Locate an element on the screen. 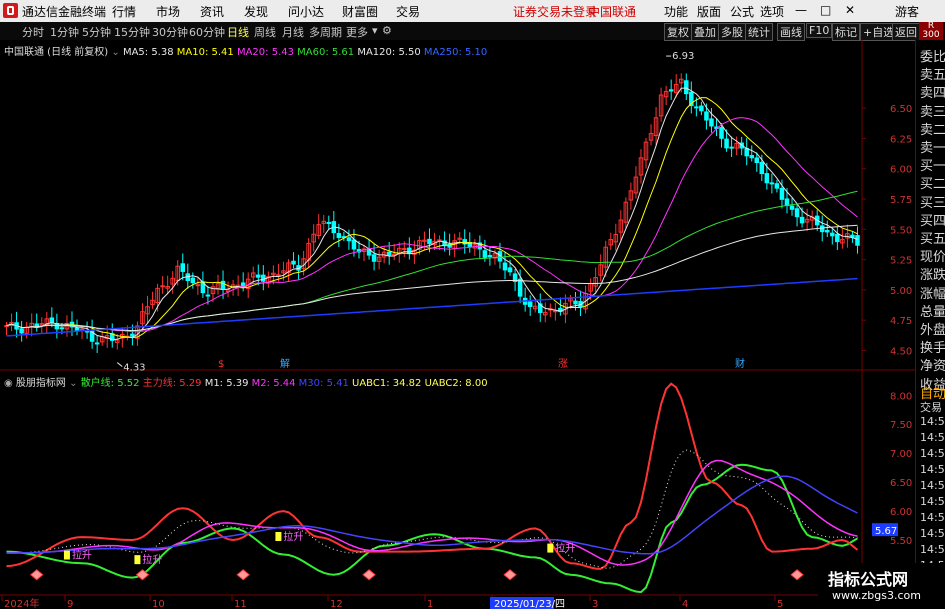 The image size is (945, 609). period-tab-monthly: 月线 is located at coordinates (293, 32).